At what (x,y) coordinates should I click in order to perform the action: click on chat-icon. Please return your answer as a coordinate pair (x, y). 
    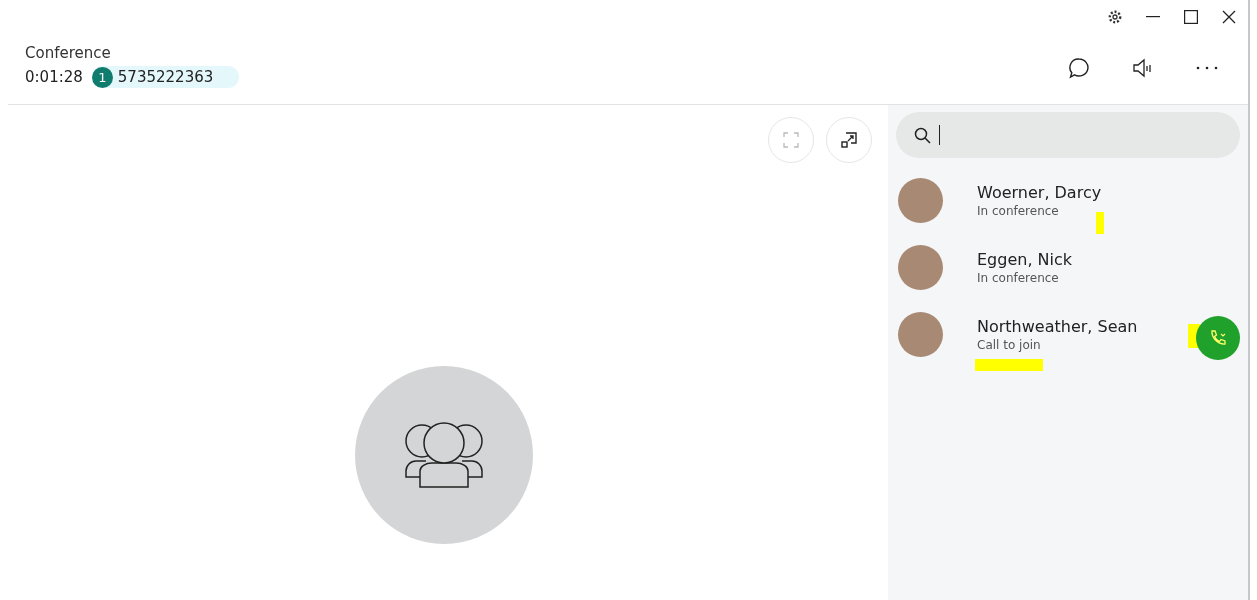
    Looking at the image, I should click on (1079, 68).